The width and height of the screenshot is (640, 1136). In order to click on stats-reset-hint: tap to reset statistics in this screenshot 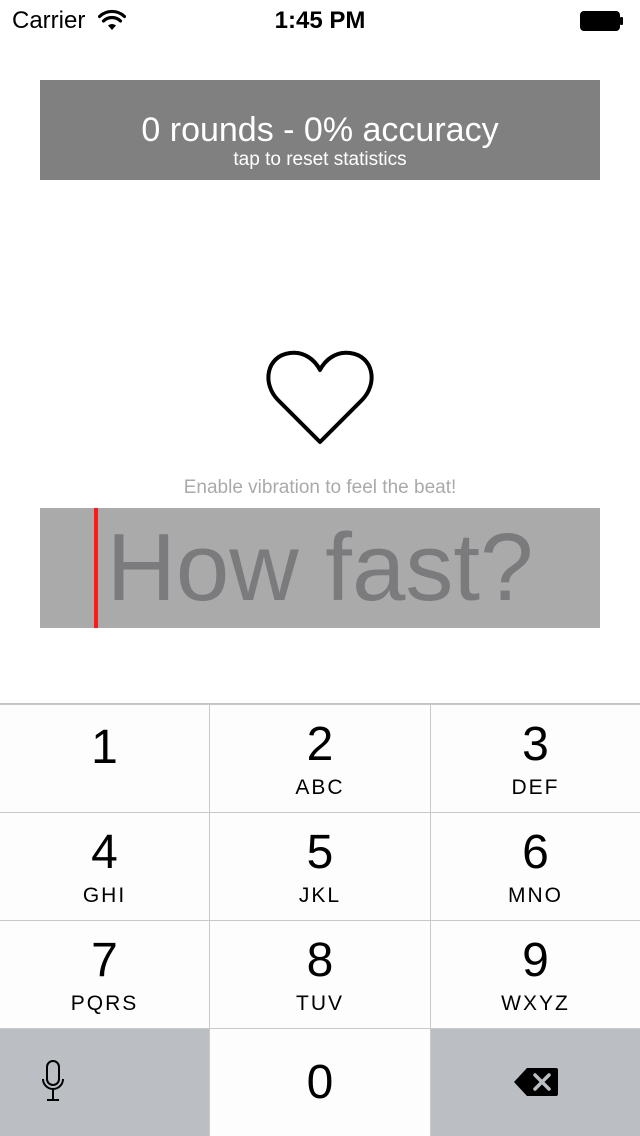, I will do `click(320, 159)`.